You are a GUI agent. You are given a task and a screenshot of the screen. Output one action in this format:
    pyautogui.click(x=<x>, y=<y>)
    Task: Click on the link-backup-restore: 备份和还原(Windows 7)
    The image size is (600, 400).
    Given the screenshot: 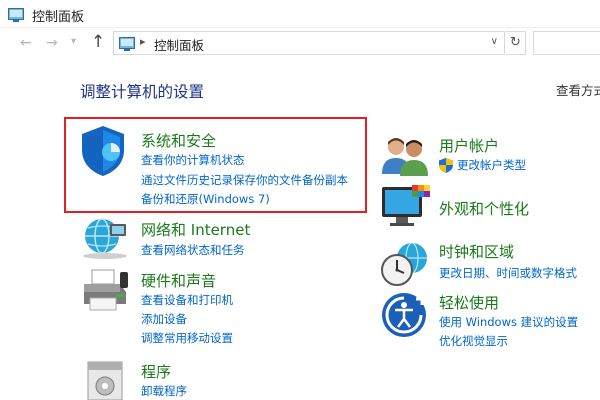 What is the action you would take?
    pyautogui.click(x=205, y=199)
    